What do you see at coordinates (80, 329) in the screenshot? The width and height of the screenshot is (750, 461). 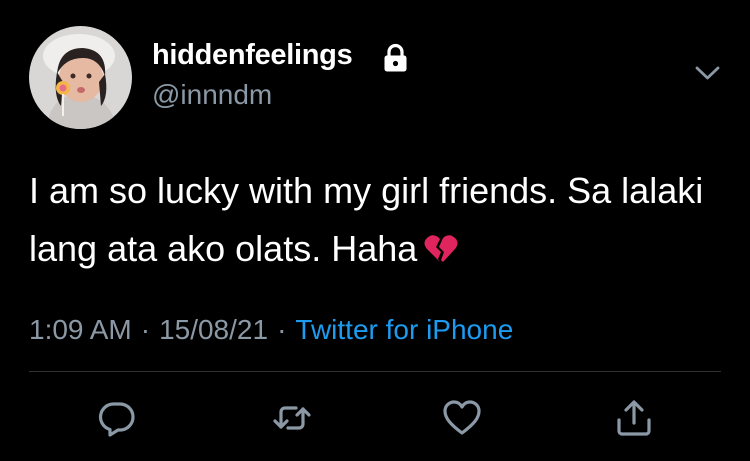 I see `tweet-time: 1:09 AM` at bounding box center [80, 329].